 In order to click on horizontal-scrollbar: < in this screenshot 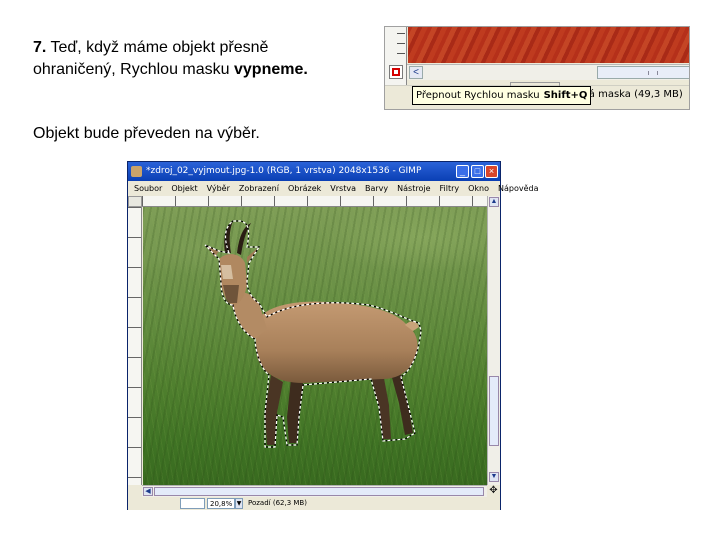, I will do `click(548, 72)`.